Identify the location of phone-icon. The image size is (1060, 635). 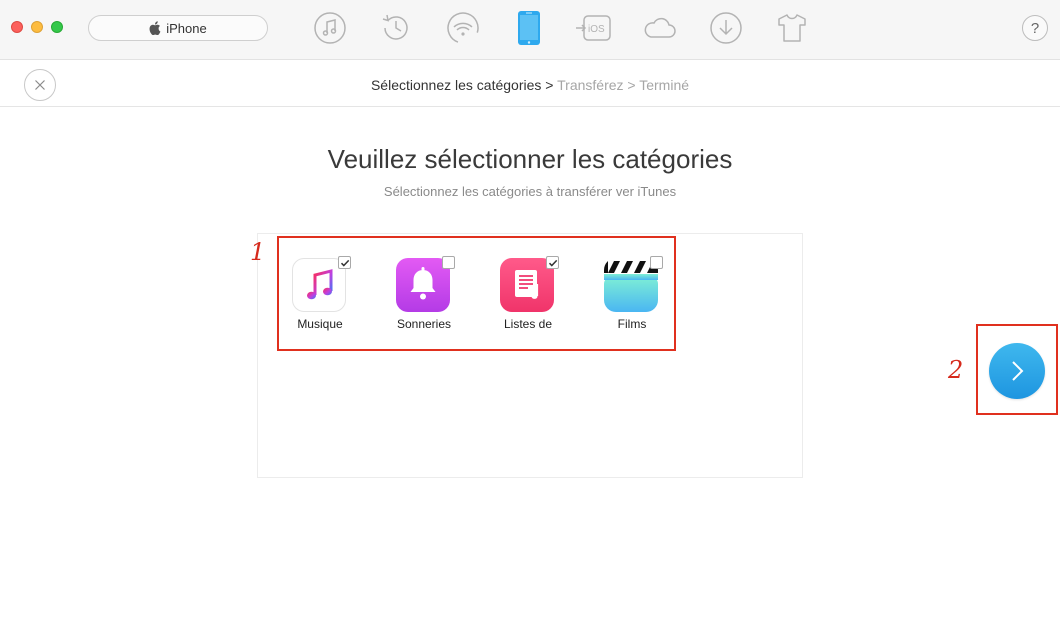
(529, 28).